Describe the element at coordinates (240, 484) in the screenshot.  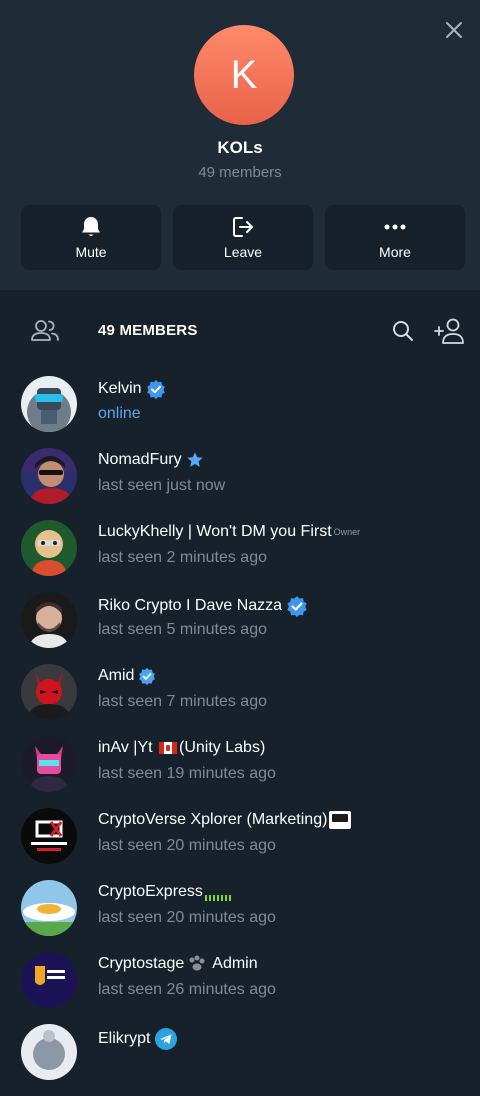
I see `member-row: NomadFury last seen just now` at that location.